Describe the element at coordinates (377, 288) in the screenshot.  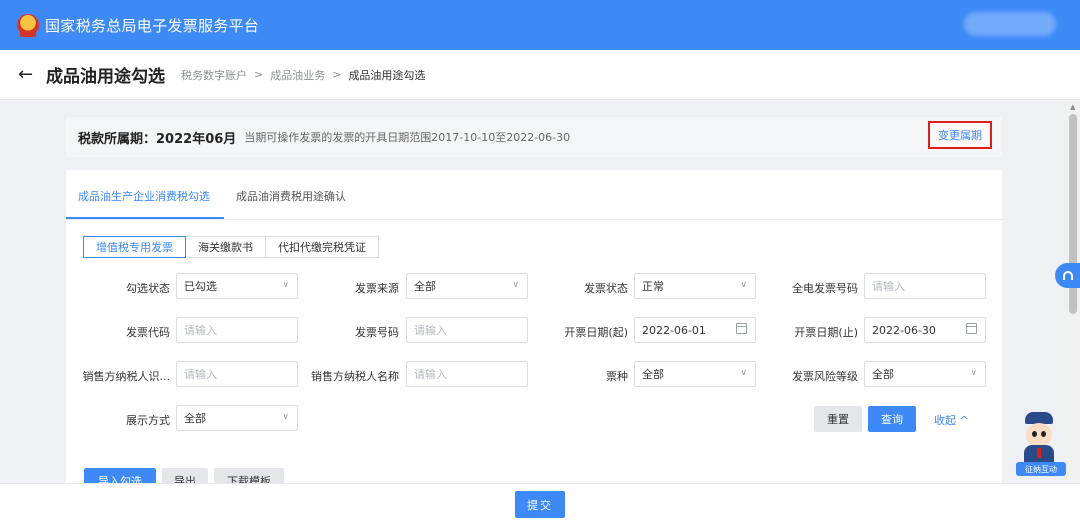
I see `invoice-source-label: 发票来源` at that location.